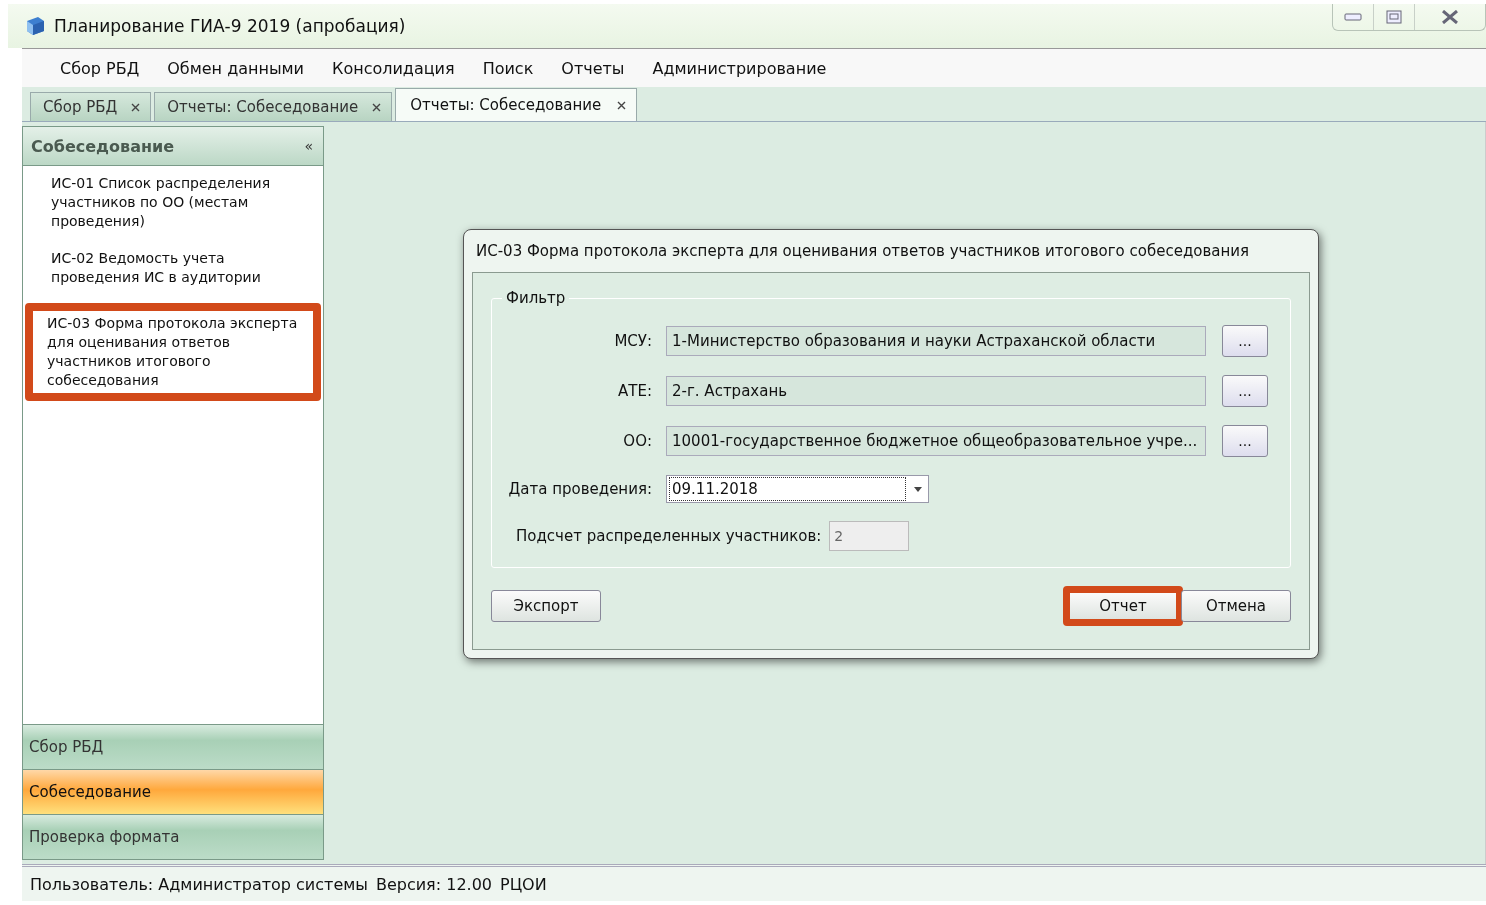 Image resolution: width=1486 pixels, height=905 pixels. I want to click on status-text: Пользователь: Администратор системы, so click(199, 884).